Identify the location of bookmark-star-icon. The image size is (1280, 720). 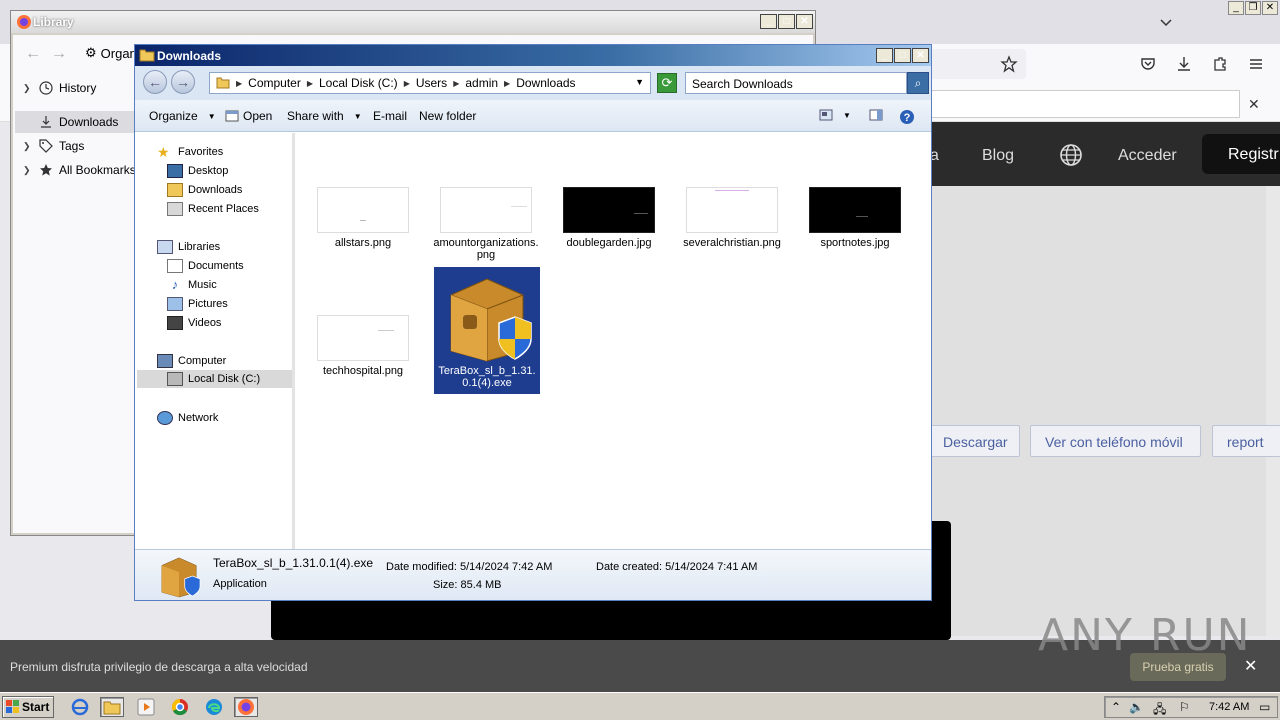
(1009, 64).